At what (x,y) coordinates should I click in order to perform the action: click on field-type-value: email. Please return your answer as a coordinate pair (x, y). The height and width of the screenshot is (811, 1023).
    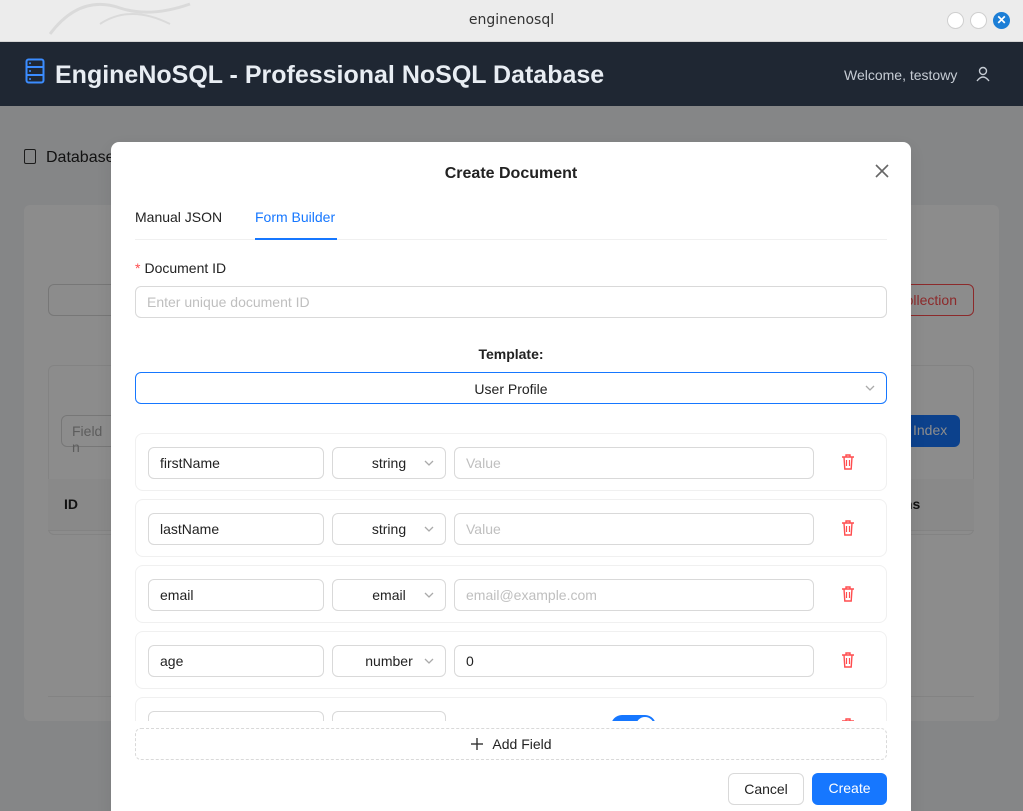
    Looking at the image, I should click on (389, 595).